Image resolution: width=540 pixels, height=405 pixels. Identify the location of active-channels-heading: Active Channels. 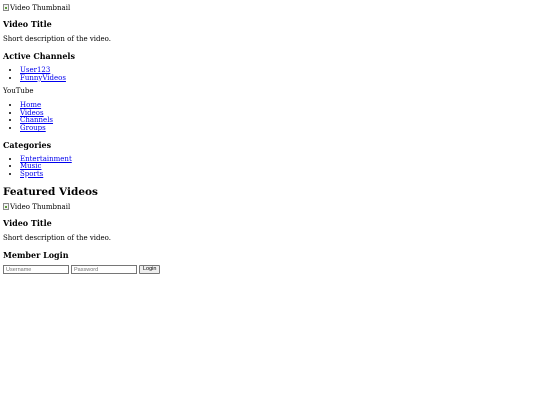
(39, 56).